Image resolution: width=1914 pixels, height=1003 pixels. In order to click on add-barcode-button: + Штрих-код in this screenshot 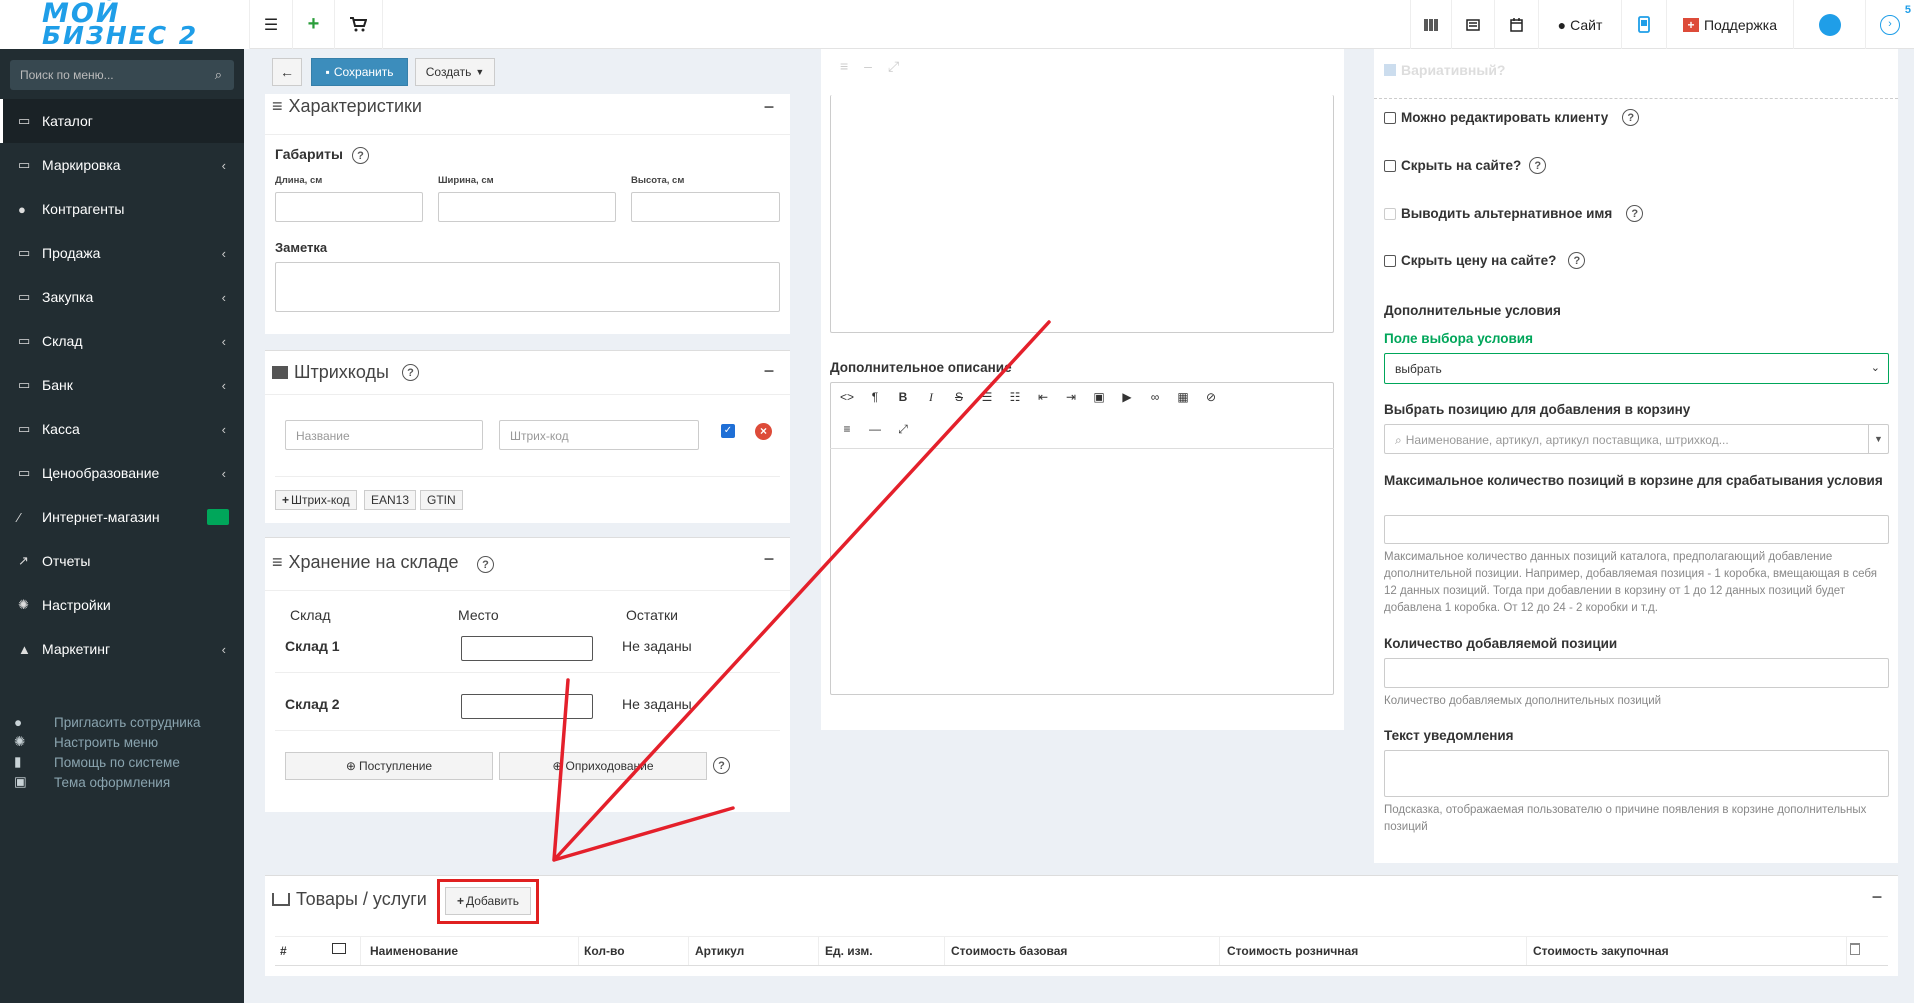, I will do `click(316, 500)`.